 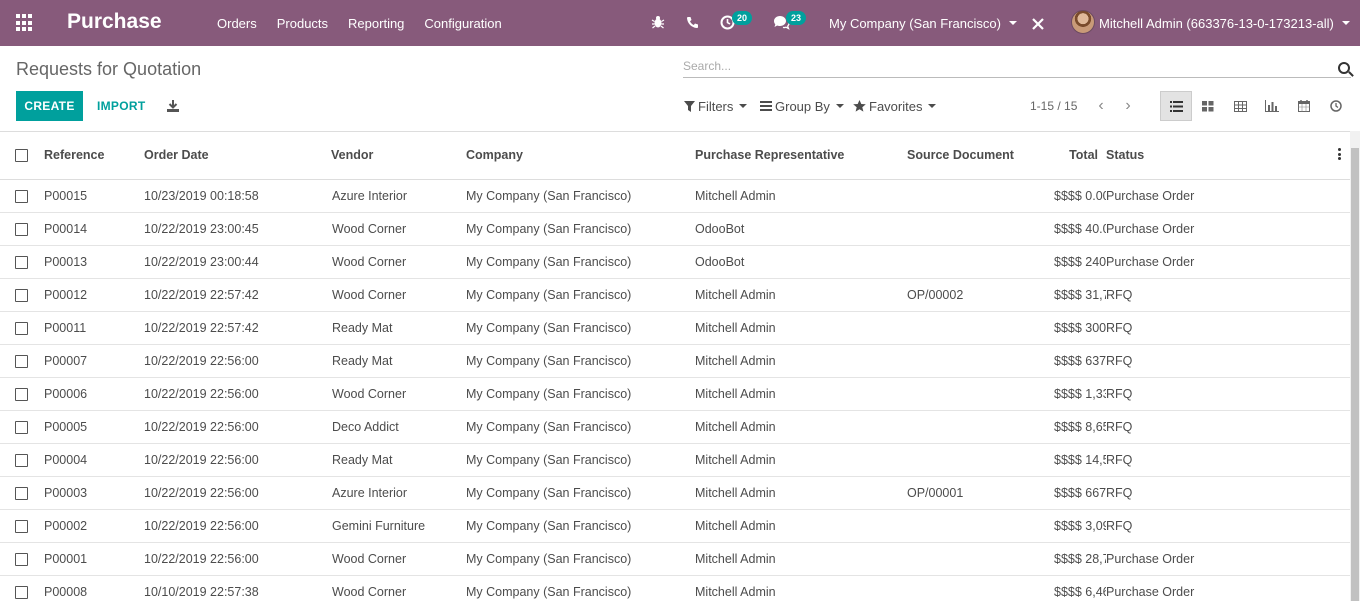 What do you see at coordinates (742, 18) in the screenshot?
I see `activity-count-badge: 20` at bounding box center [742, 18].